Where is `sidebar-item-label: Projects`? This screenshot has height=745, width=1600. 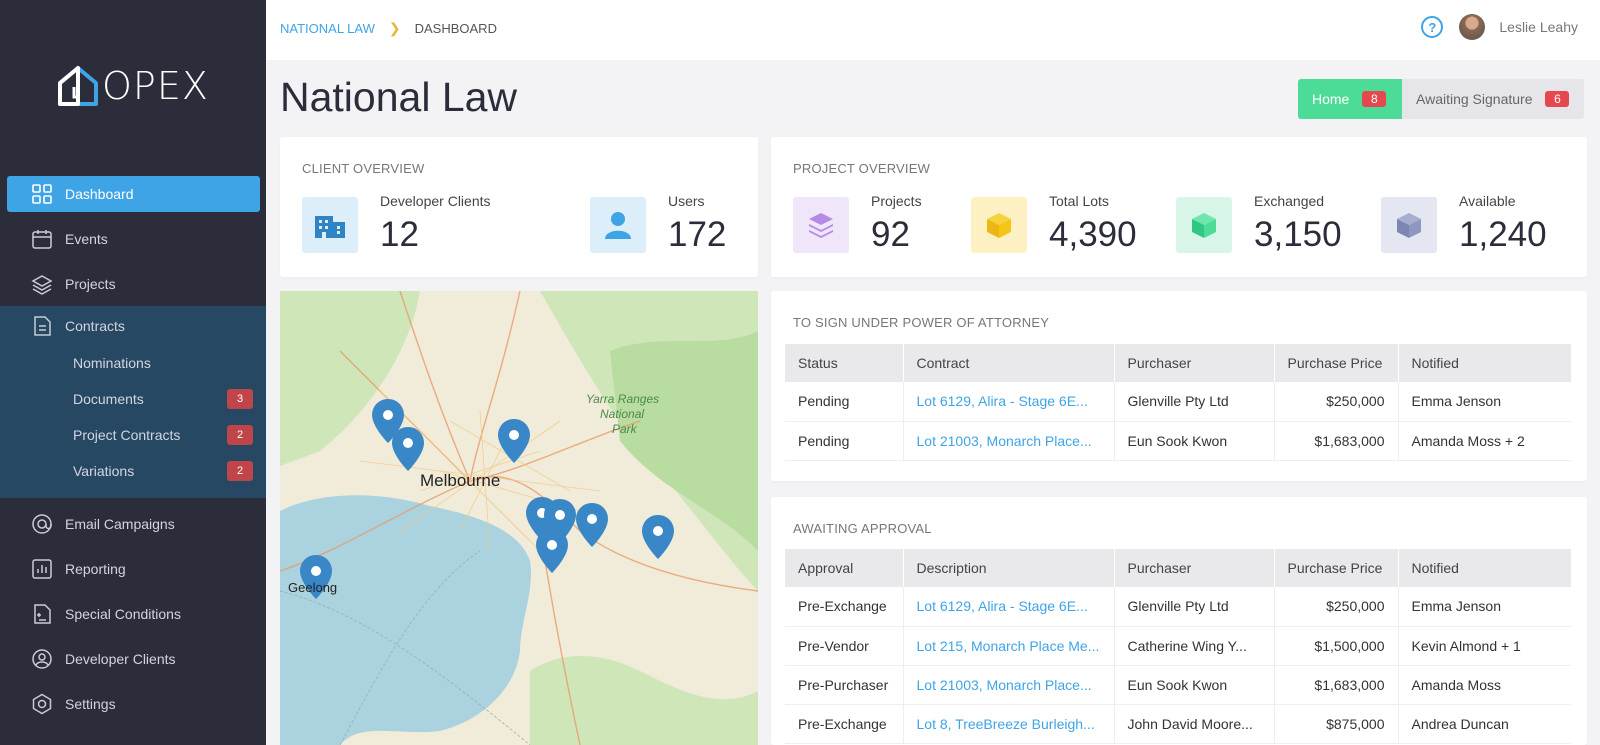
sidebar-item-label: Projects is located at coordinates (90, 284).